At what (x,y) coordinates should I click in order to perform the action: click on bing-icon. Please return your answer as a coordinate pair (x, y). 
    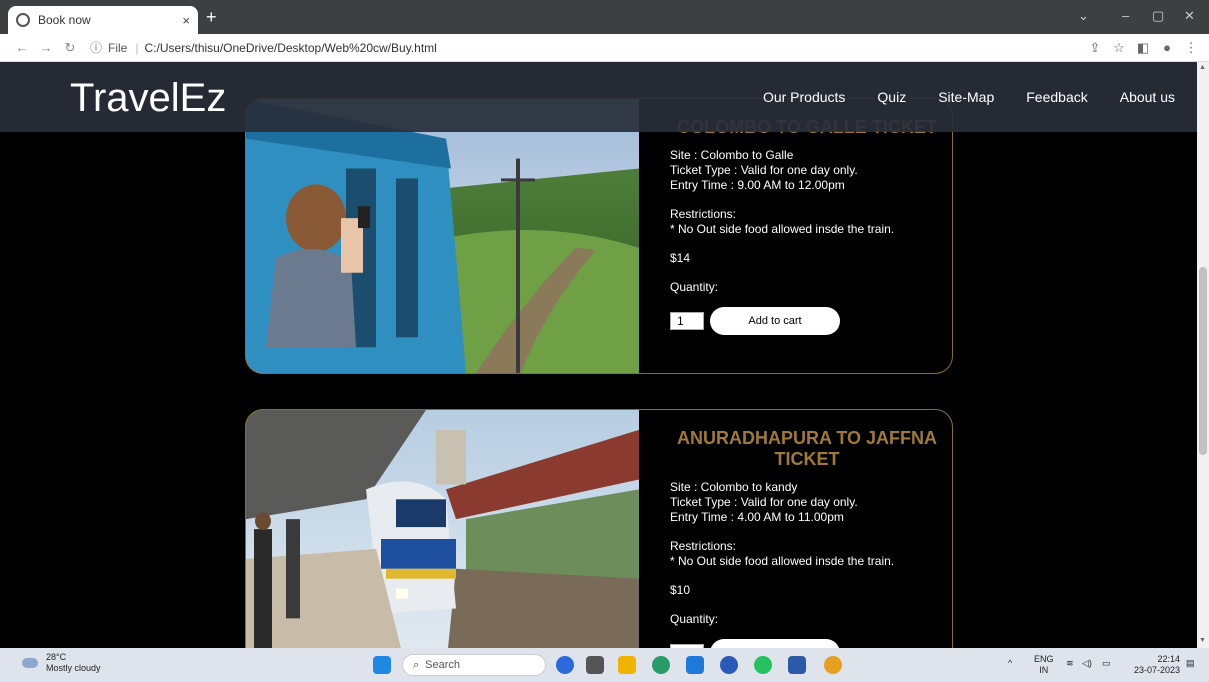
    Looking at the image, I should click on (565, 665).